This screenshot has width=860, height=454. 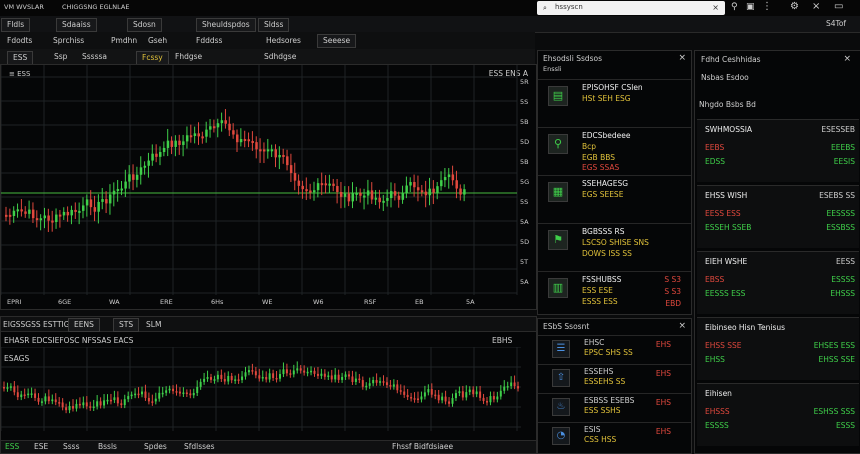 What do you see at coordinates (726, 195) in the screenshot?
I see `group-title: EHSS WISH` at bounding box center [726, 195].